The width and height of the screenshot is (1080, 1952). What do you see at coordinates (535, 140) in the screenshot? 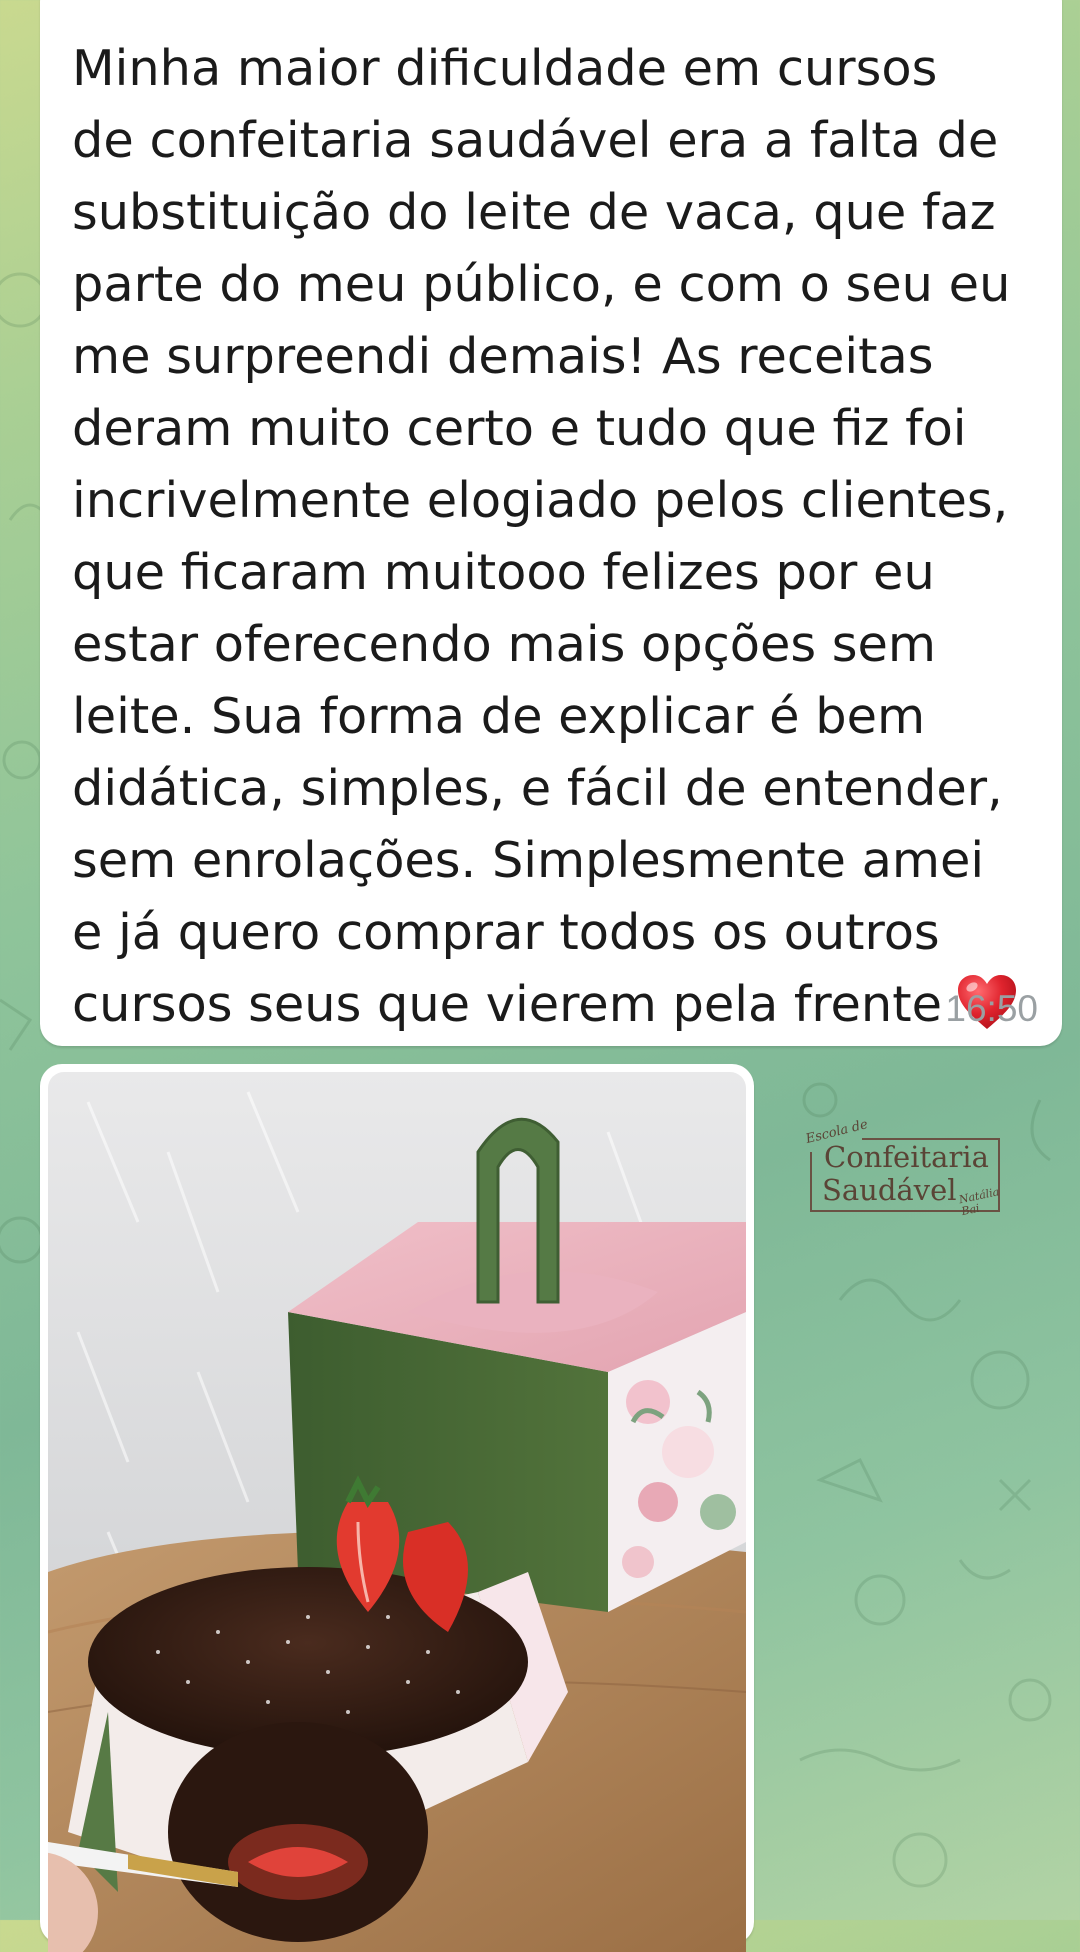
I see `message-line: de confeitaria saudável era a falta de` at bounding box center [535, 140].